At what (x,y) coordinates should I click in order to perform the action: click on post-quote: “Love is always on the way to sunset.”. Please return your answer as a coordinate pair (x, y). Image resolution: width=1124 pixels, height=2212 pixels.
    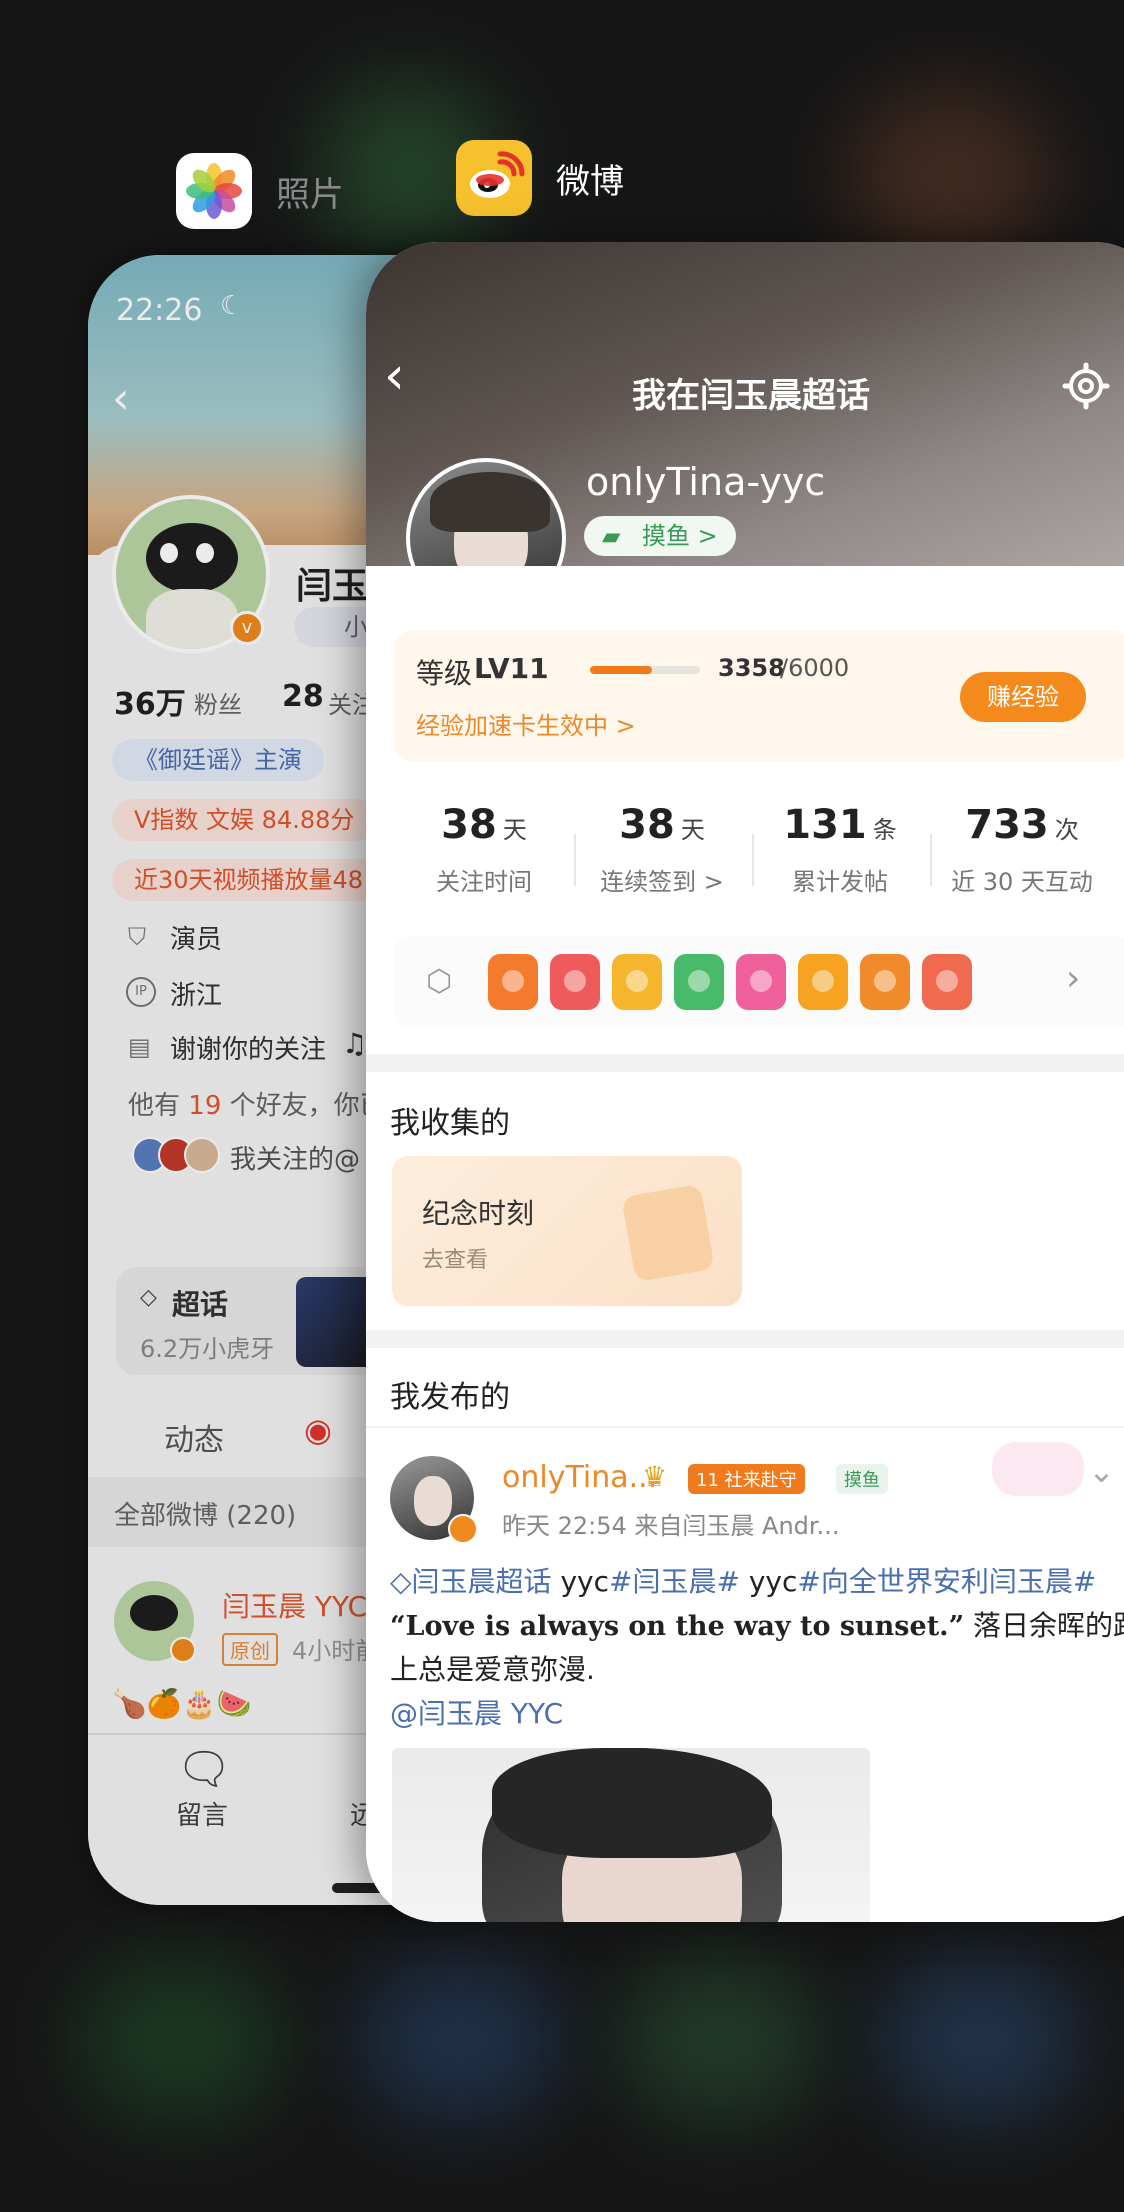
    Looking at the image, I should click on (677, 1626).